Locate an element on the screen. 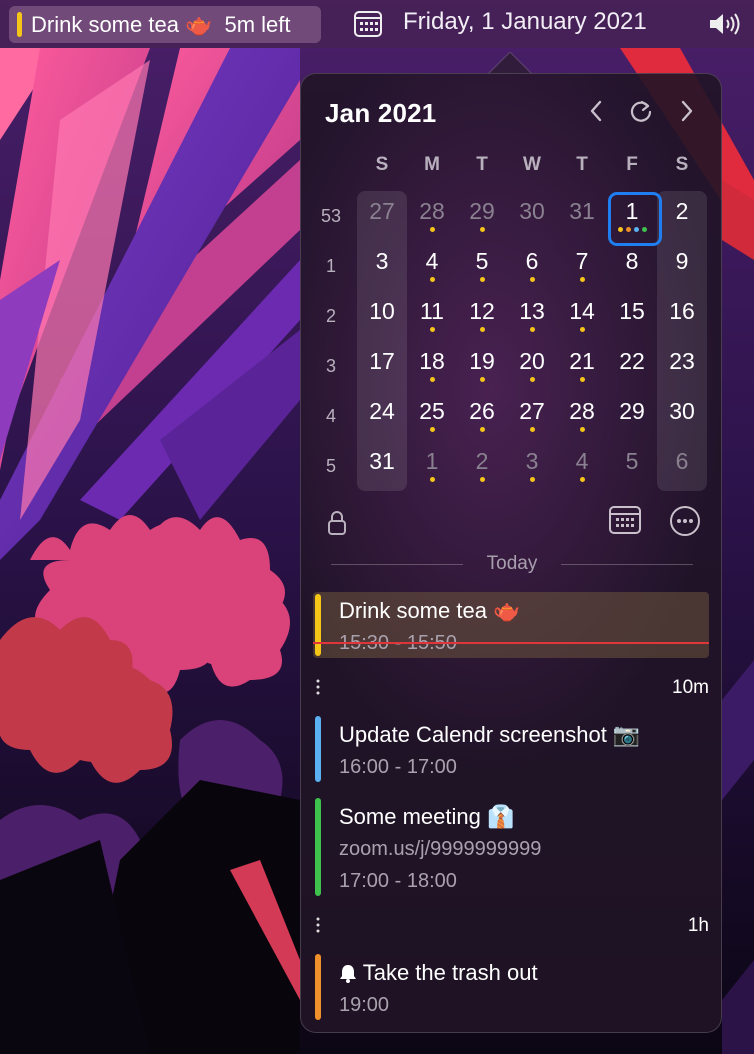  day-cell: 23 is located at coordinates (682, 366).